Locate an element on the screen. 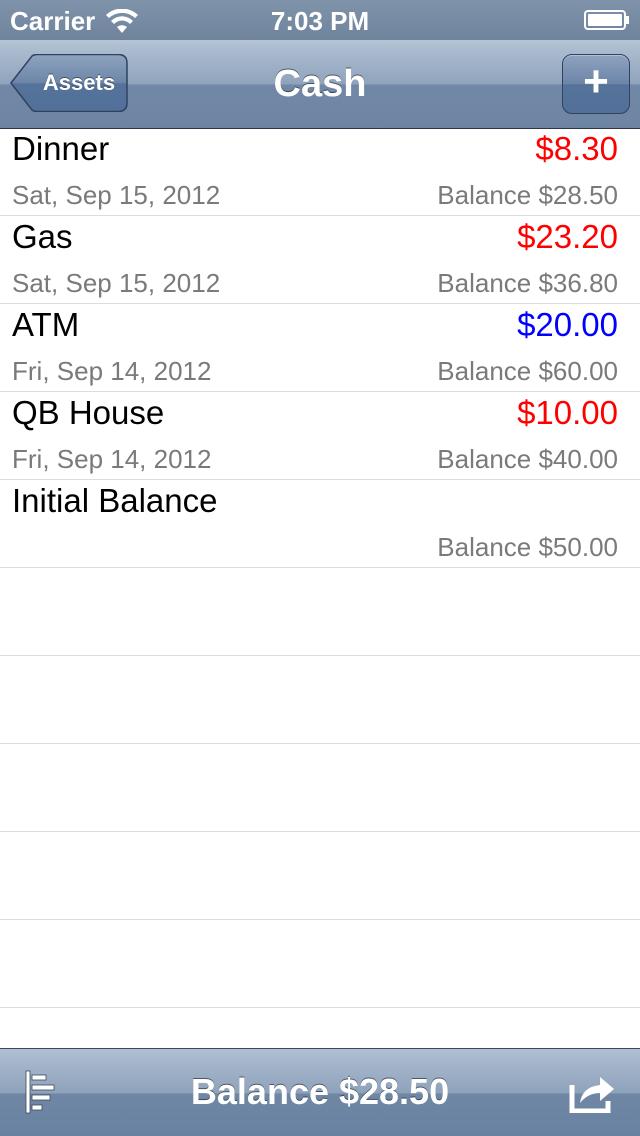 This screenshot has width=640, height=1136. total-balance: Balance $28.50 is located at coordinates (320, 1091).